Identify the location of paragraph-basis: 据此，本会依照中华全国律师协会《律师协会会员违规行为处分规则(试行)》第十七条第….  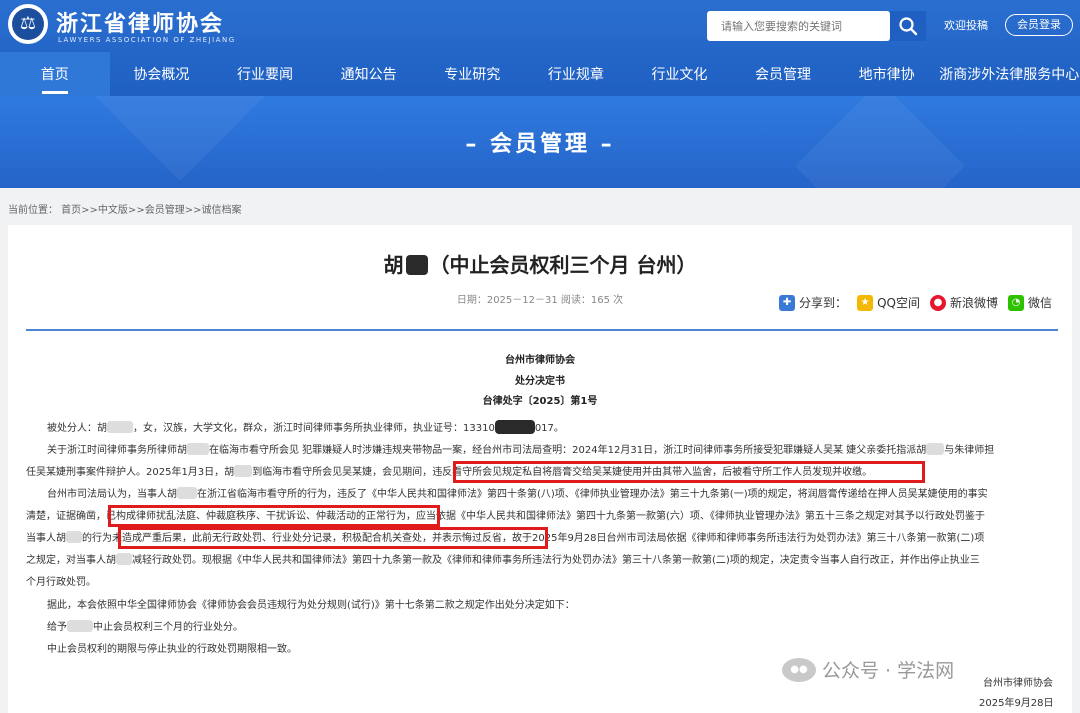
(311, 605).